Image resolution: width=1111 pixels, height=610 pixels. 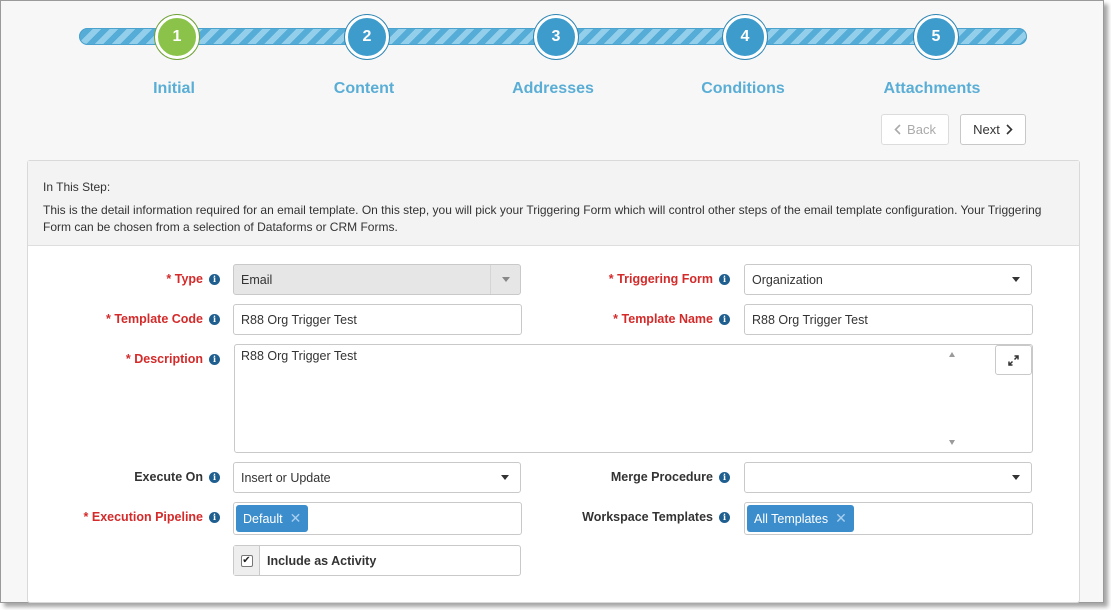 What do you see at coordinates (174, 89) in the screenshot?
I see `step-label-initial: Initial` at bounding box center [174, 89].